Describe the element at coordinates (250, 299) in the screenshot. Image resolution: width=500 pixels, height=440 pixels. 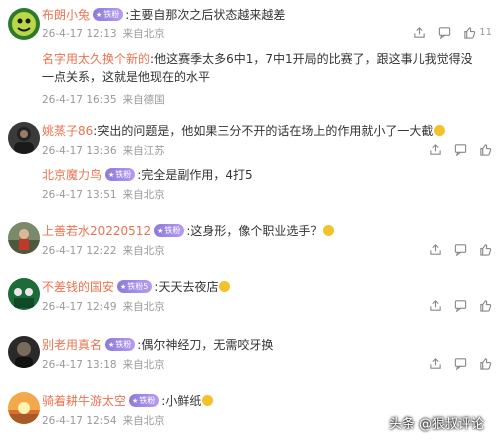
I see `comment-item: 不差钱的国安 ★铁粉5:天天去夜店 26-4-17 12:49 来自北京` at that location.